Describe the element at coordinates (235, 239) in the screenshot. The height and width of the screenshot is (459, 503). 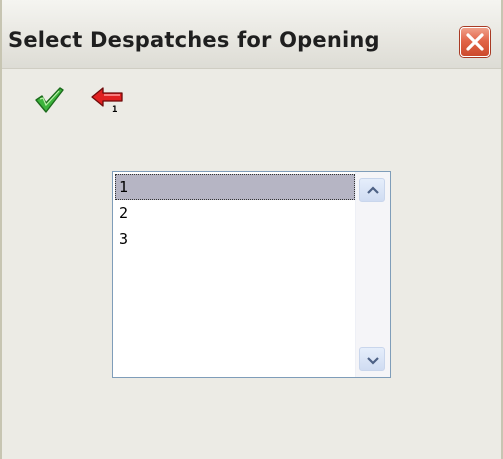
I see `list-item: 3` at that location.